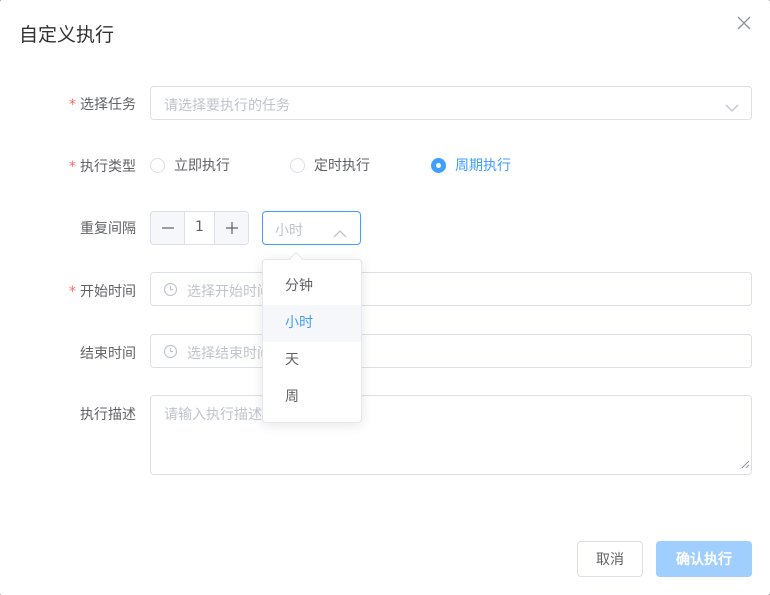  Describe the element at coordinates (471, 165) in the screenshot. I see `radio-periodic: 周期执行` at that location.